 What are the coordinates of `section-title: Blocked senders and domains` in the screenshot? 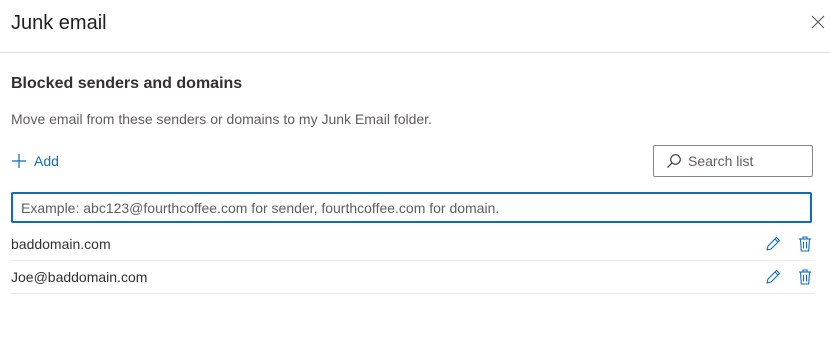 It's located at (127, 83).